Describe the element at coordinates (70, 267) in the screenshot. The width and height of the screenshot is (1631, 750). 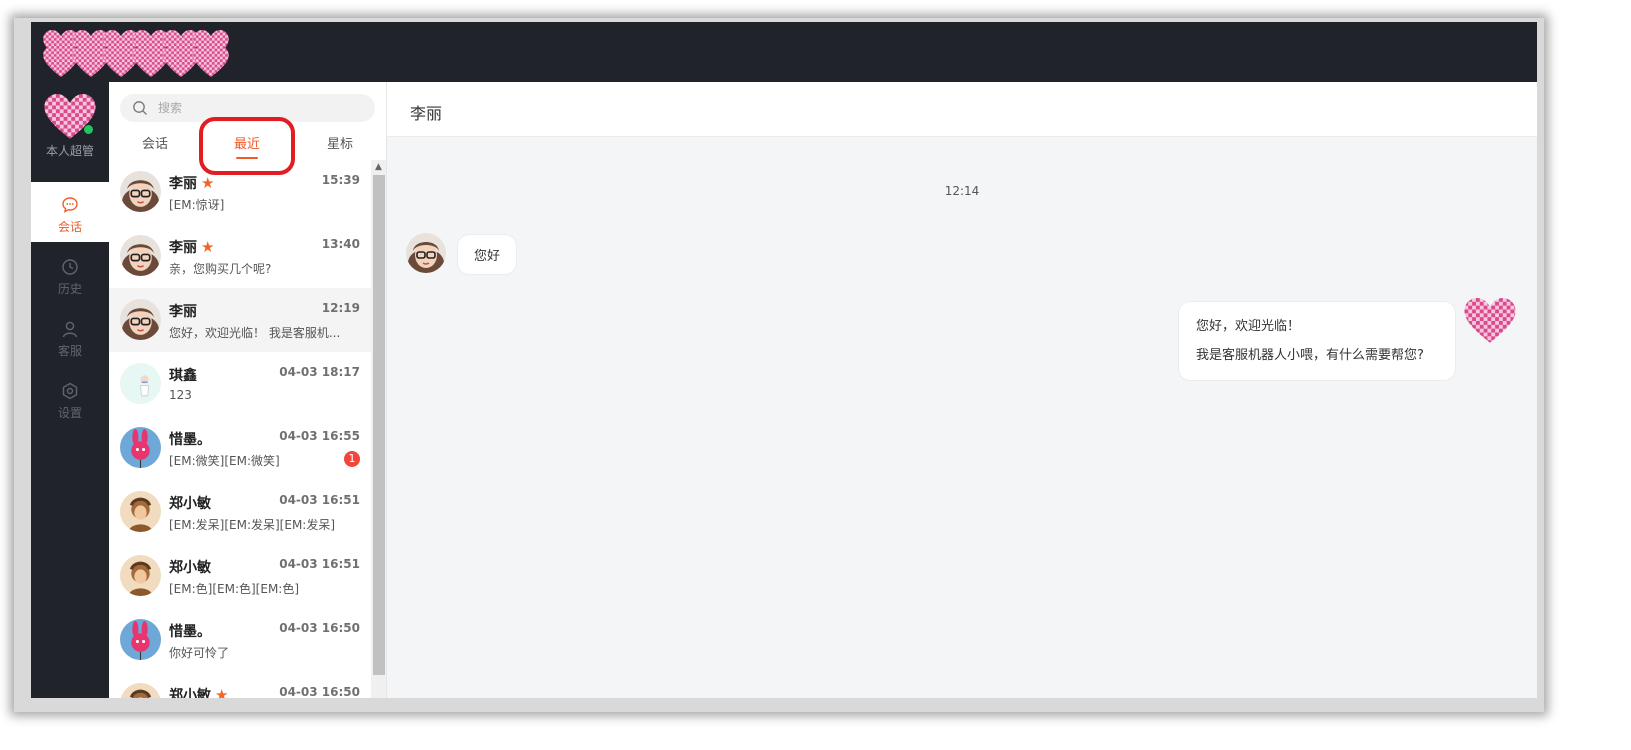
I see `clock-icon` at that location.